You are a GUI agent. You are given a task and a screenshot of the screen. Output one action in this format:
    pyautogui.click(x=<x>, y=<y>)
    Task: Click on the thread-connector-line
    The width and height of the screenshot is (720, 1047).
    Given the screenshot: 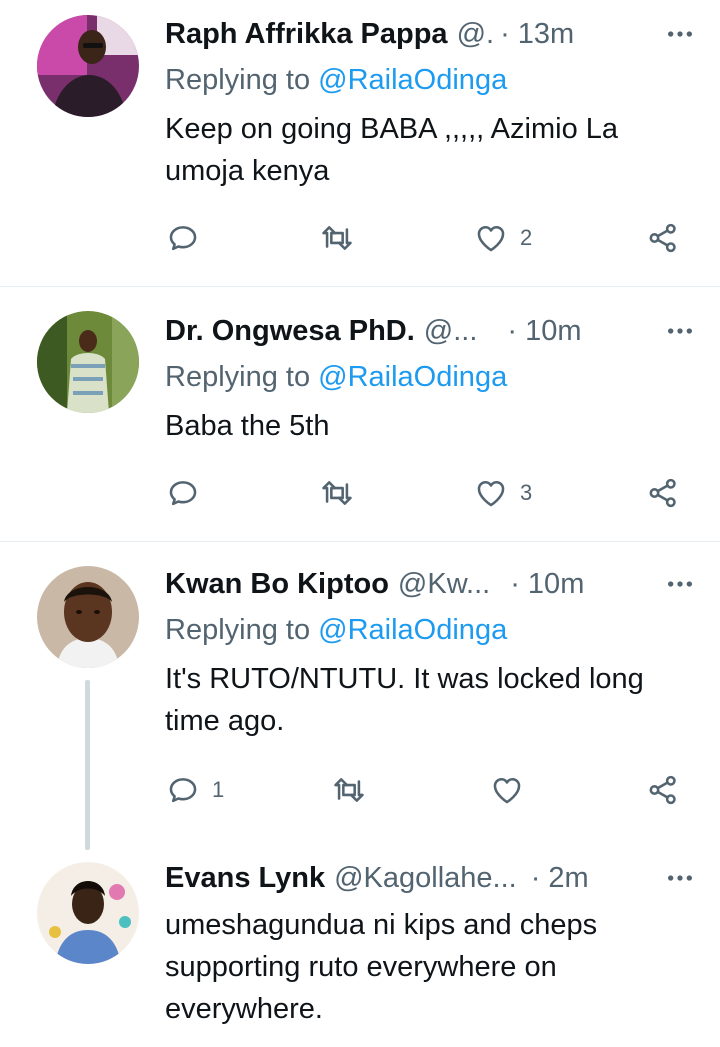 What is the action you would take?
    pyautogui.click(x=87, y=765)
    